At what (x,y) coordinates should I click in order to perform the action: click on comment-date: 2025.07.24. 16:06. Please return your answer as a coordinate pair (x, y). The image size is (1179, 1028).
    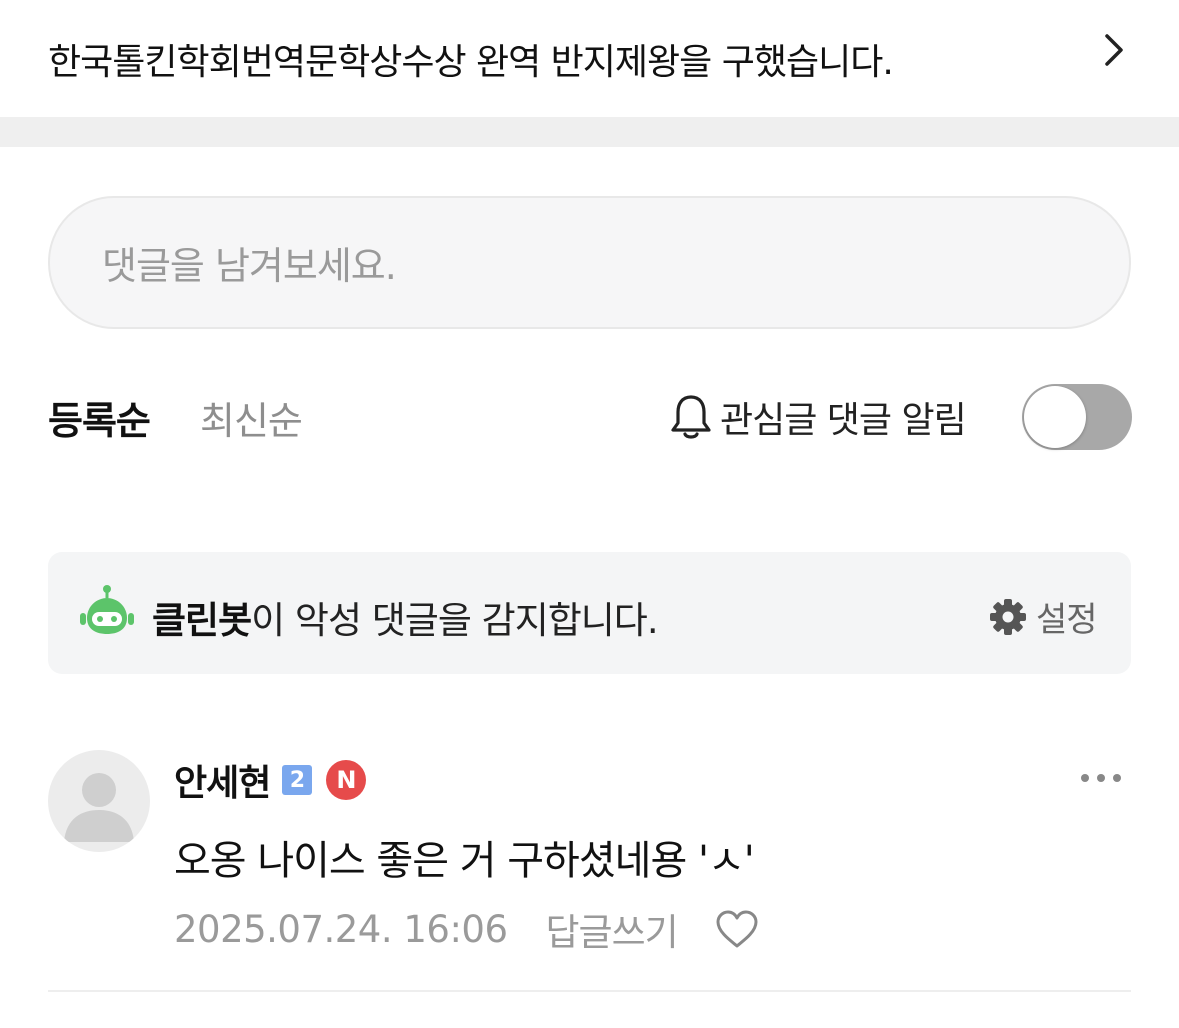
    Looking at the image, I should click on (341, 929).